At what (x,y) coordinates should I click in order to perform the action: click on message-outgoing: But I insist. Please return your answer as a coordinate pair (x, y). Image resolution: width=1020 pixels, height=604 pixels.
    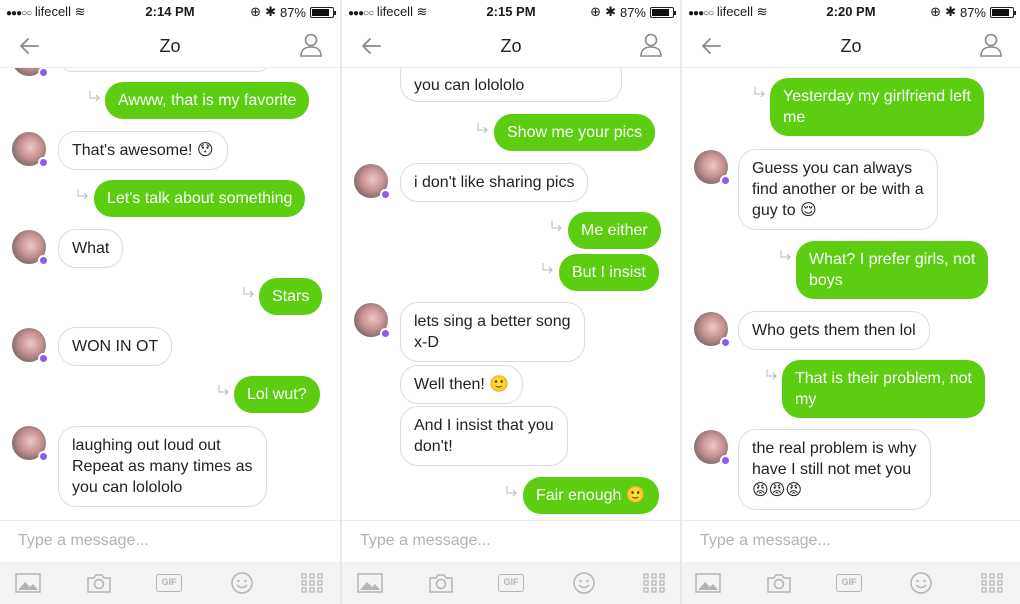
    Looking at the image, I should click on (609, 272).